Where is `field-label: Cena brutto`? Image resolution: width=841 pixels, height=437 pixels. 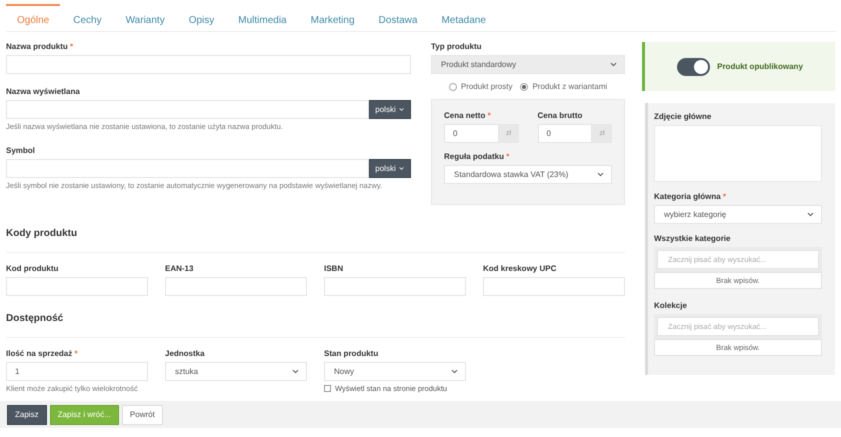
field-label: Cena brutto is located at coordinates (561, 116).